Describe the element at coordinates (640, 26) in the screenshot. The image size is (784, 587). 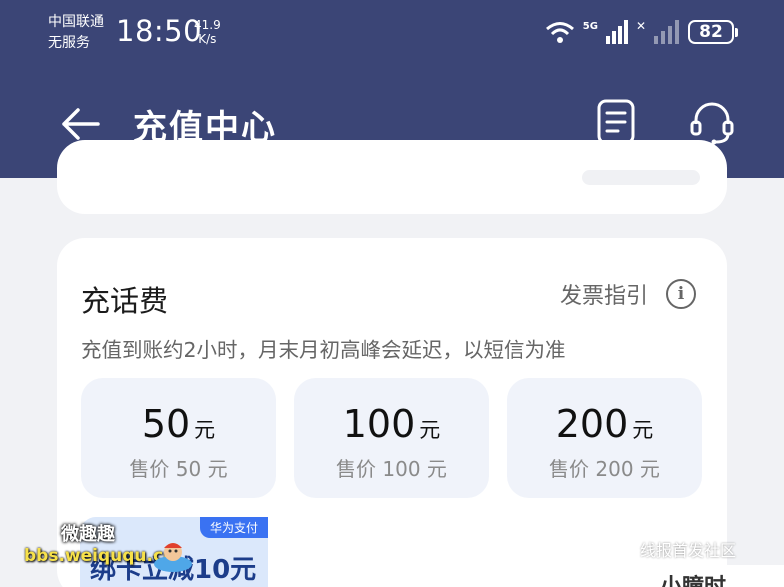
I see `signal-x-icon: ✕` at that location.